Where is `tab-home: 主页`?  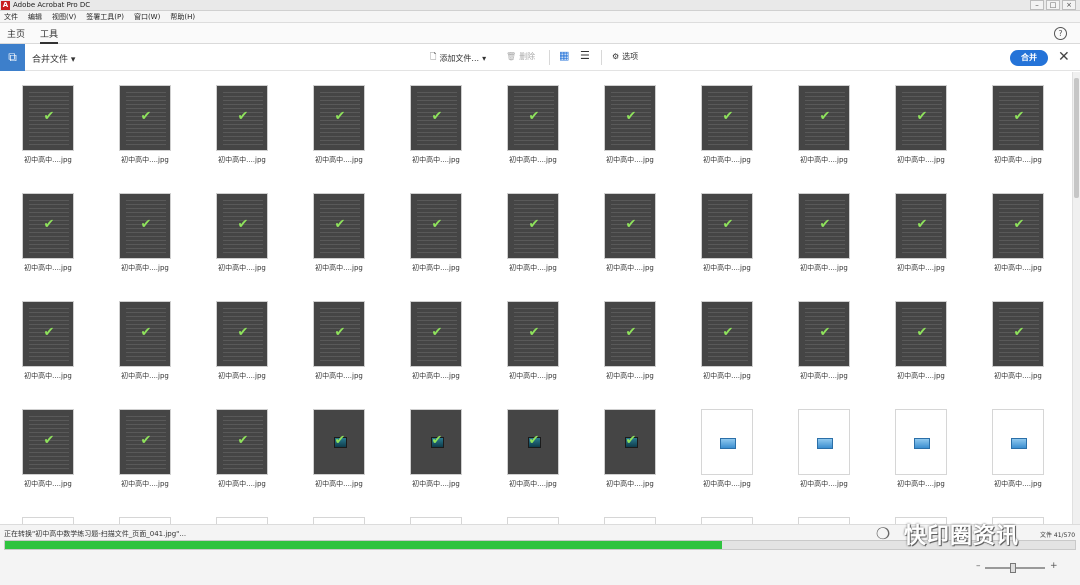
tab-home: 主页 is located at coordinates (16, 33).